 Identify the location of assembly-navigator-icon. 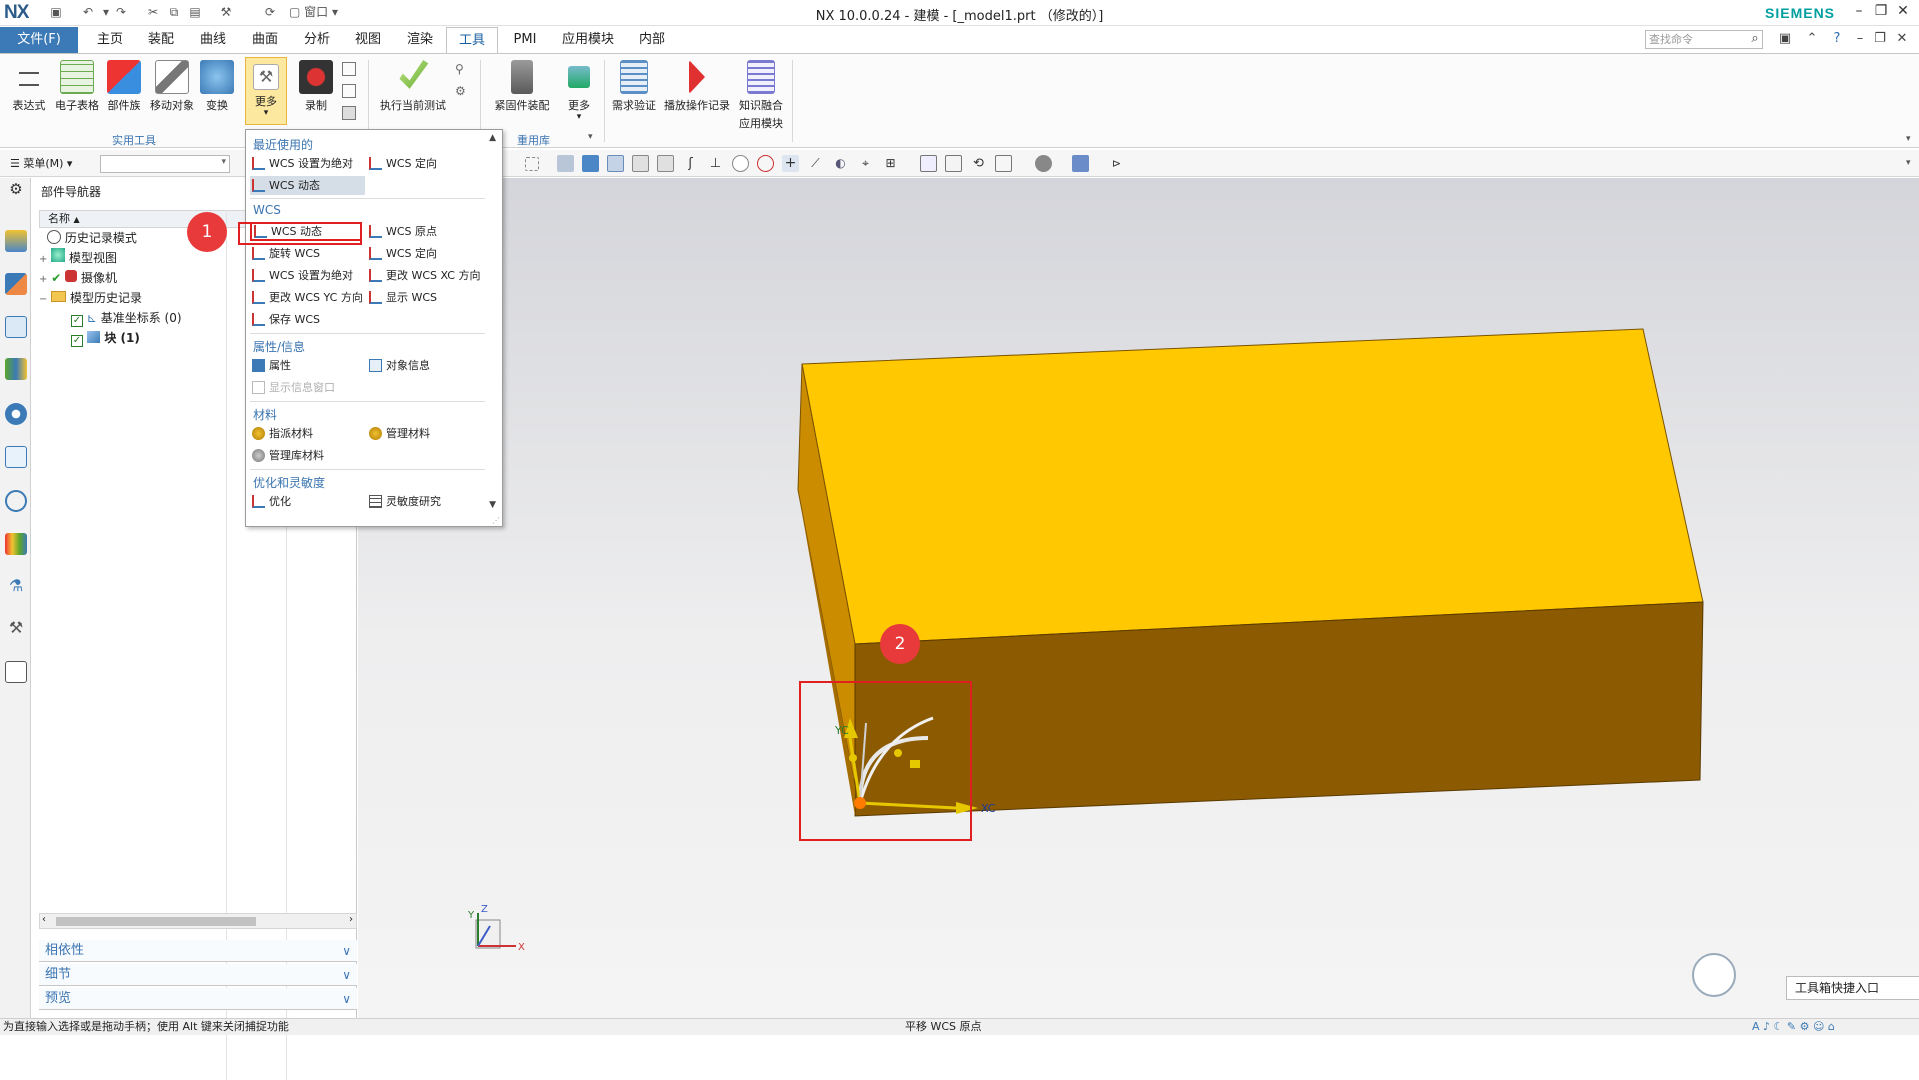
(16, 241).